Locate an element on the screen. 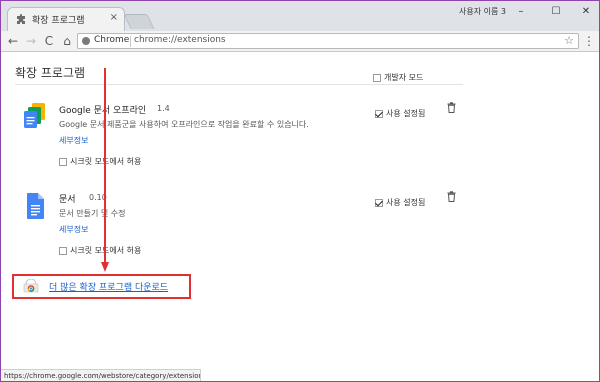  extension-name: Google 문서 오프라인 is located at coordinates (103, 111).